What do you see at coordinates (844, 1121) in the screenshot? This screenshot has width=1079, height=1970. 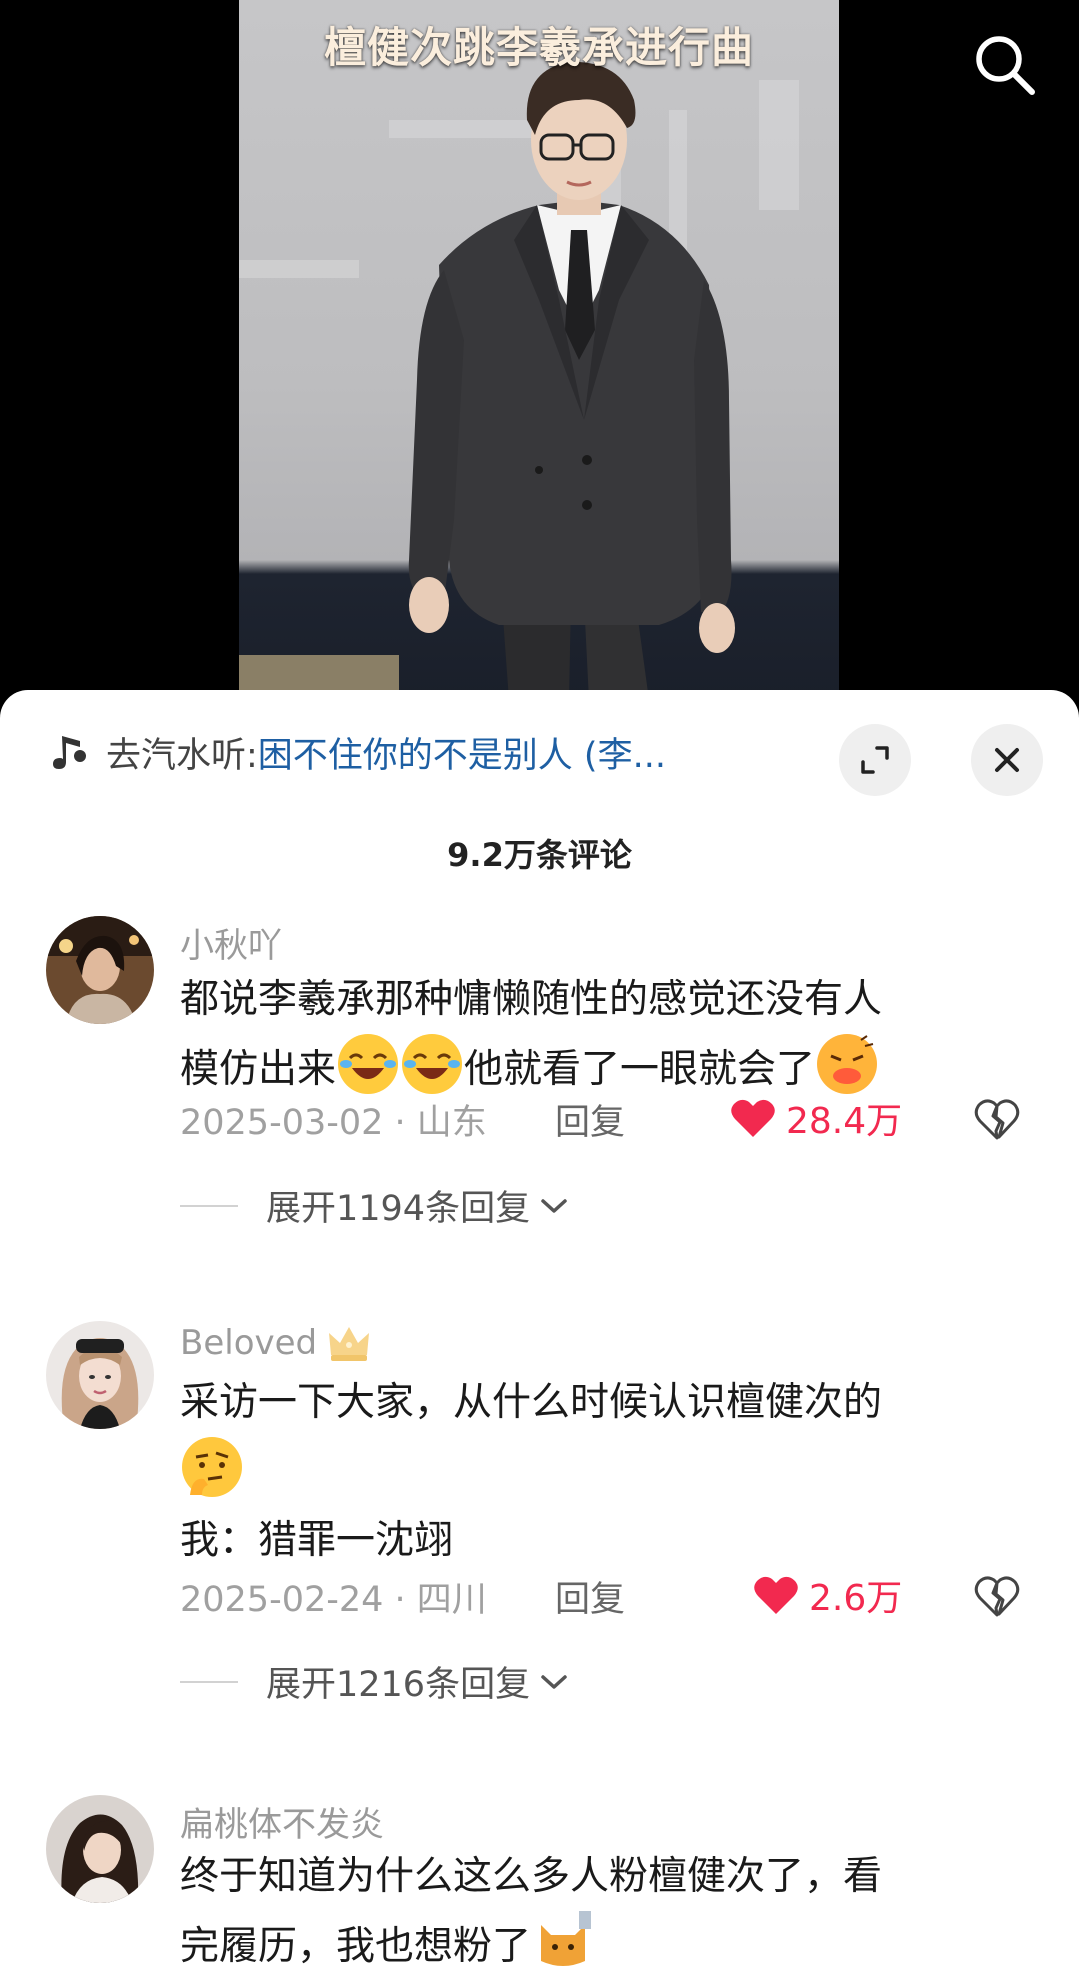 I see `like-count: 28.4万` at bounding box center [844, 1121].